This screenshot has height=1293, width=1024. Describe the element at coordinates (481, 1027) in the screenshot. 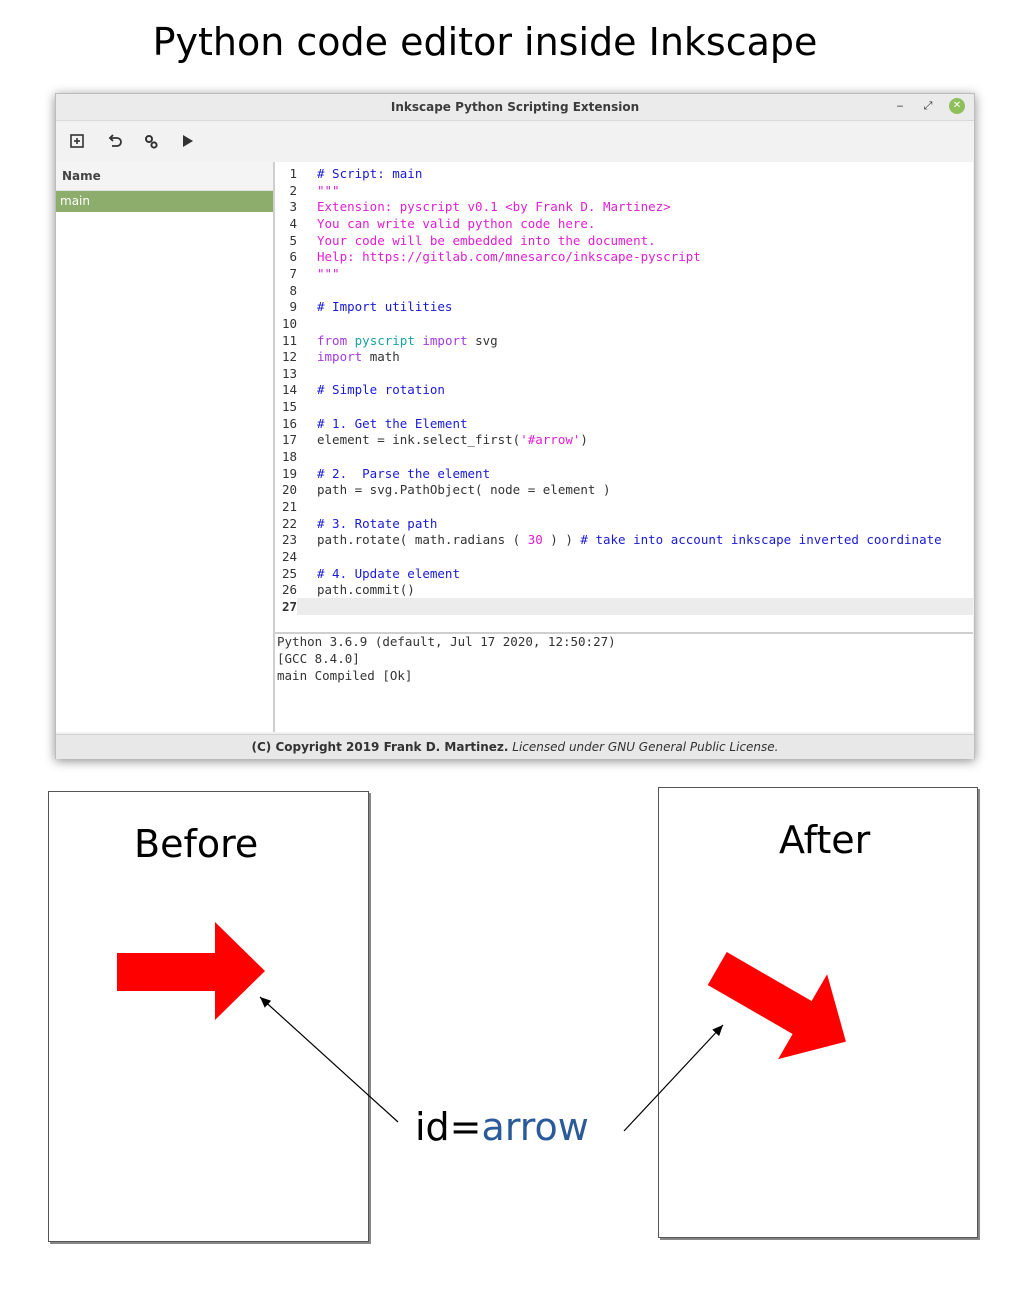

I see `arrows-overlay` at that location.